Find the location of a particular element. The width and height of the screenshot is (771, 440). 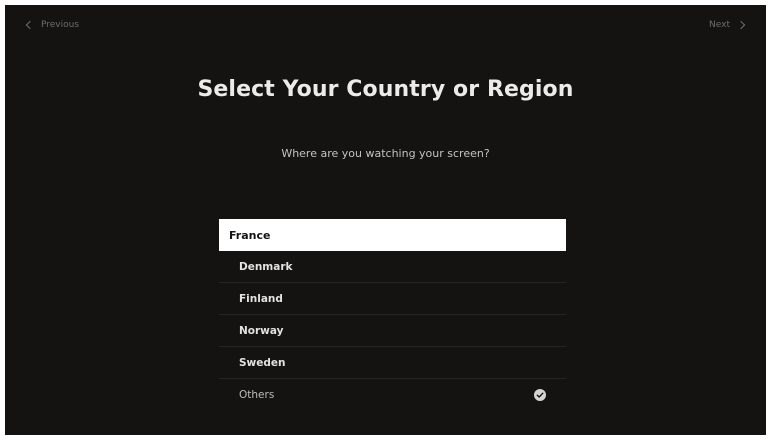

next-label: Next is located at coordinates (719, 25).